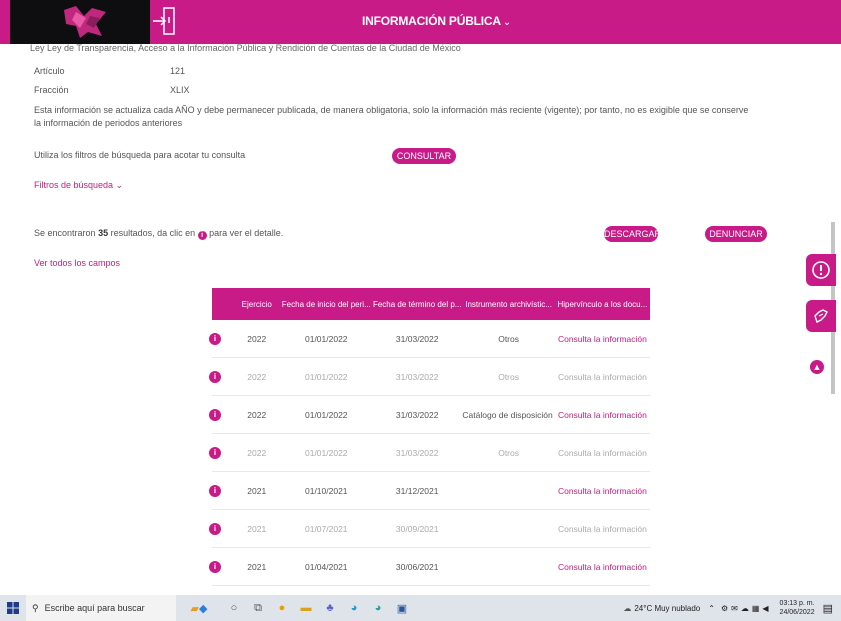 Image resolution: width=841 pixels, height=621 pixels. I want to click on cortana-icon: ○, so click(234, 608).